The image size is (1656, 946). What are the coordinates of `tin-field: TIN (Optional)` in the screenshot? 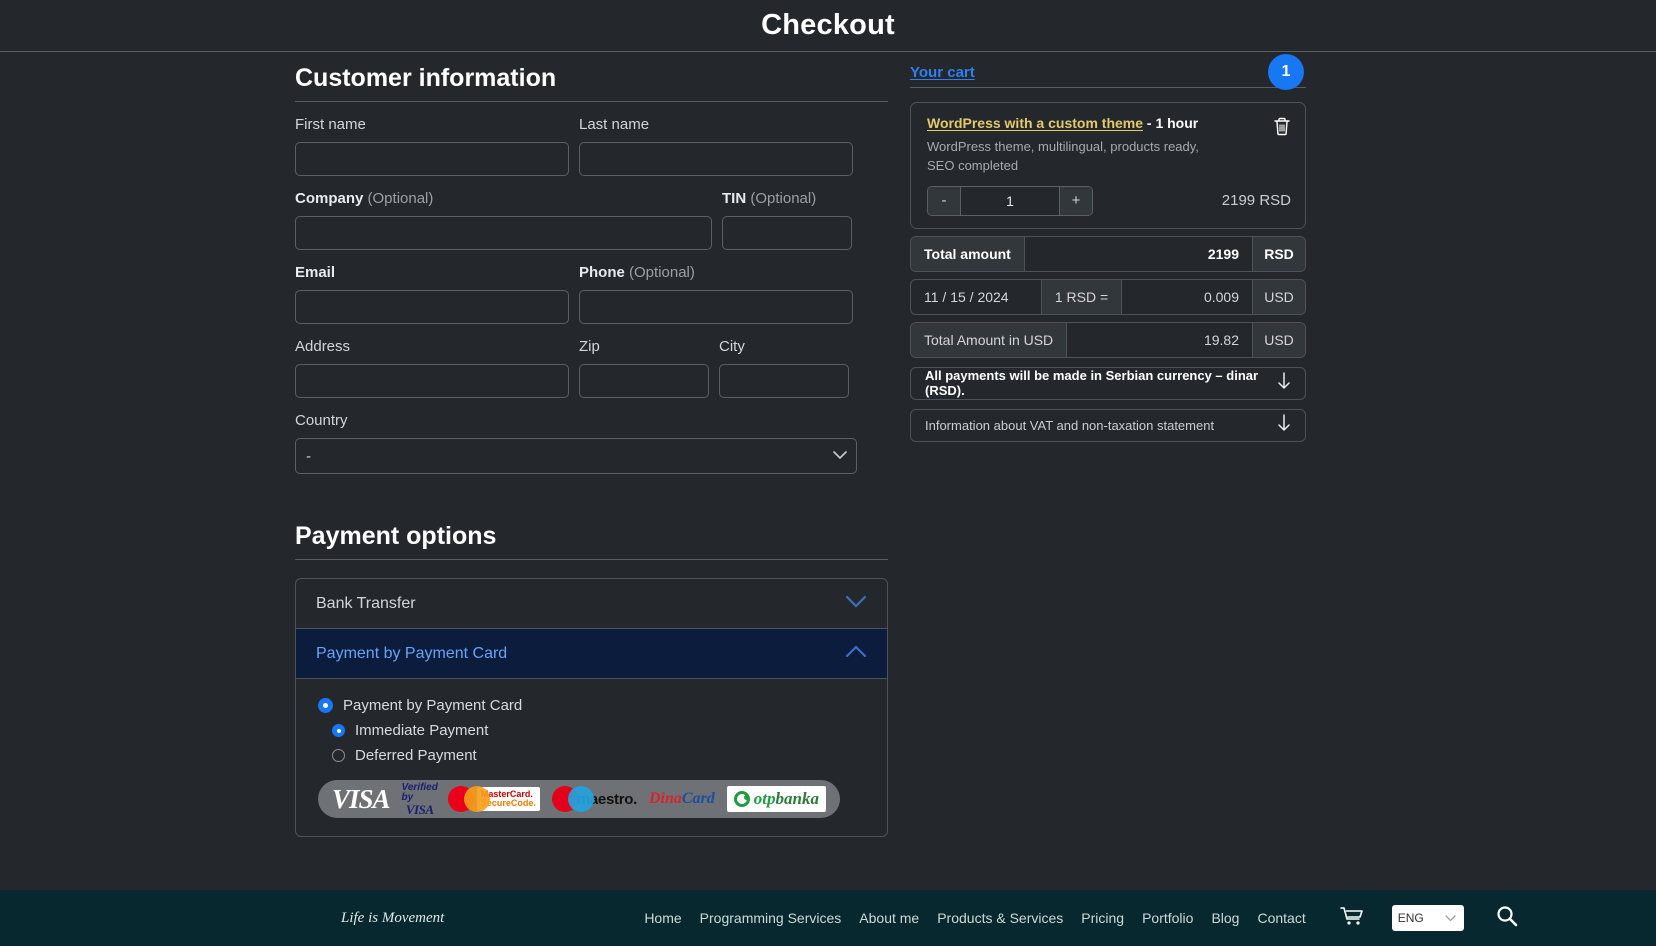 It's located at (787, 220).